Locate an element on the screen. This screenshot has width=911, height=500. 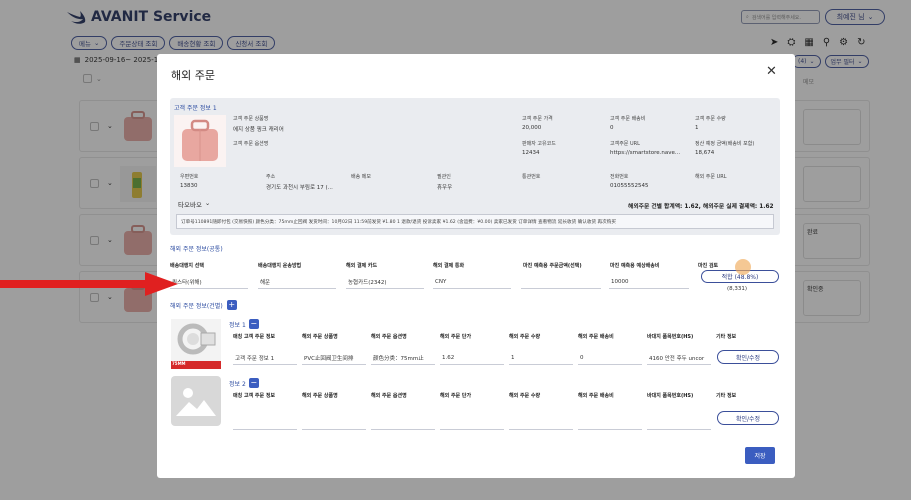
card-select: 농협카드(2342) is located at coordinates (385, 282).